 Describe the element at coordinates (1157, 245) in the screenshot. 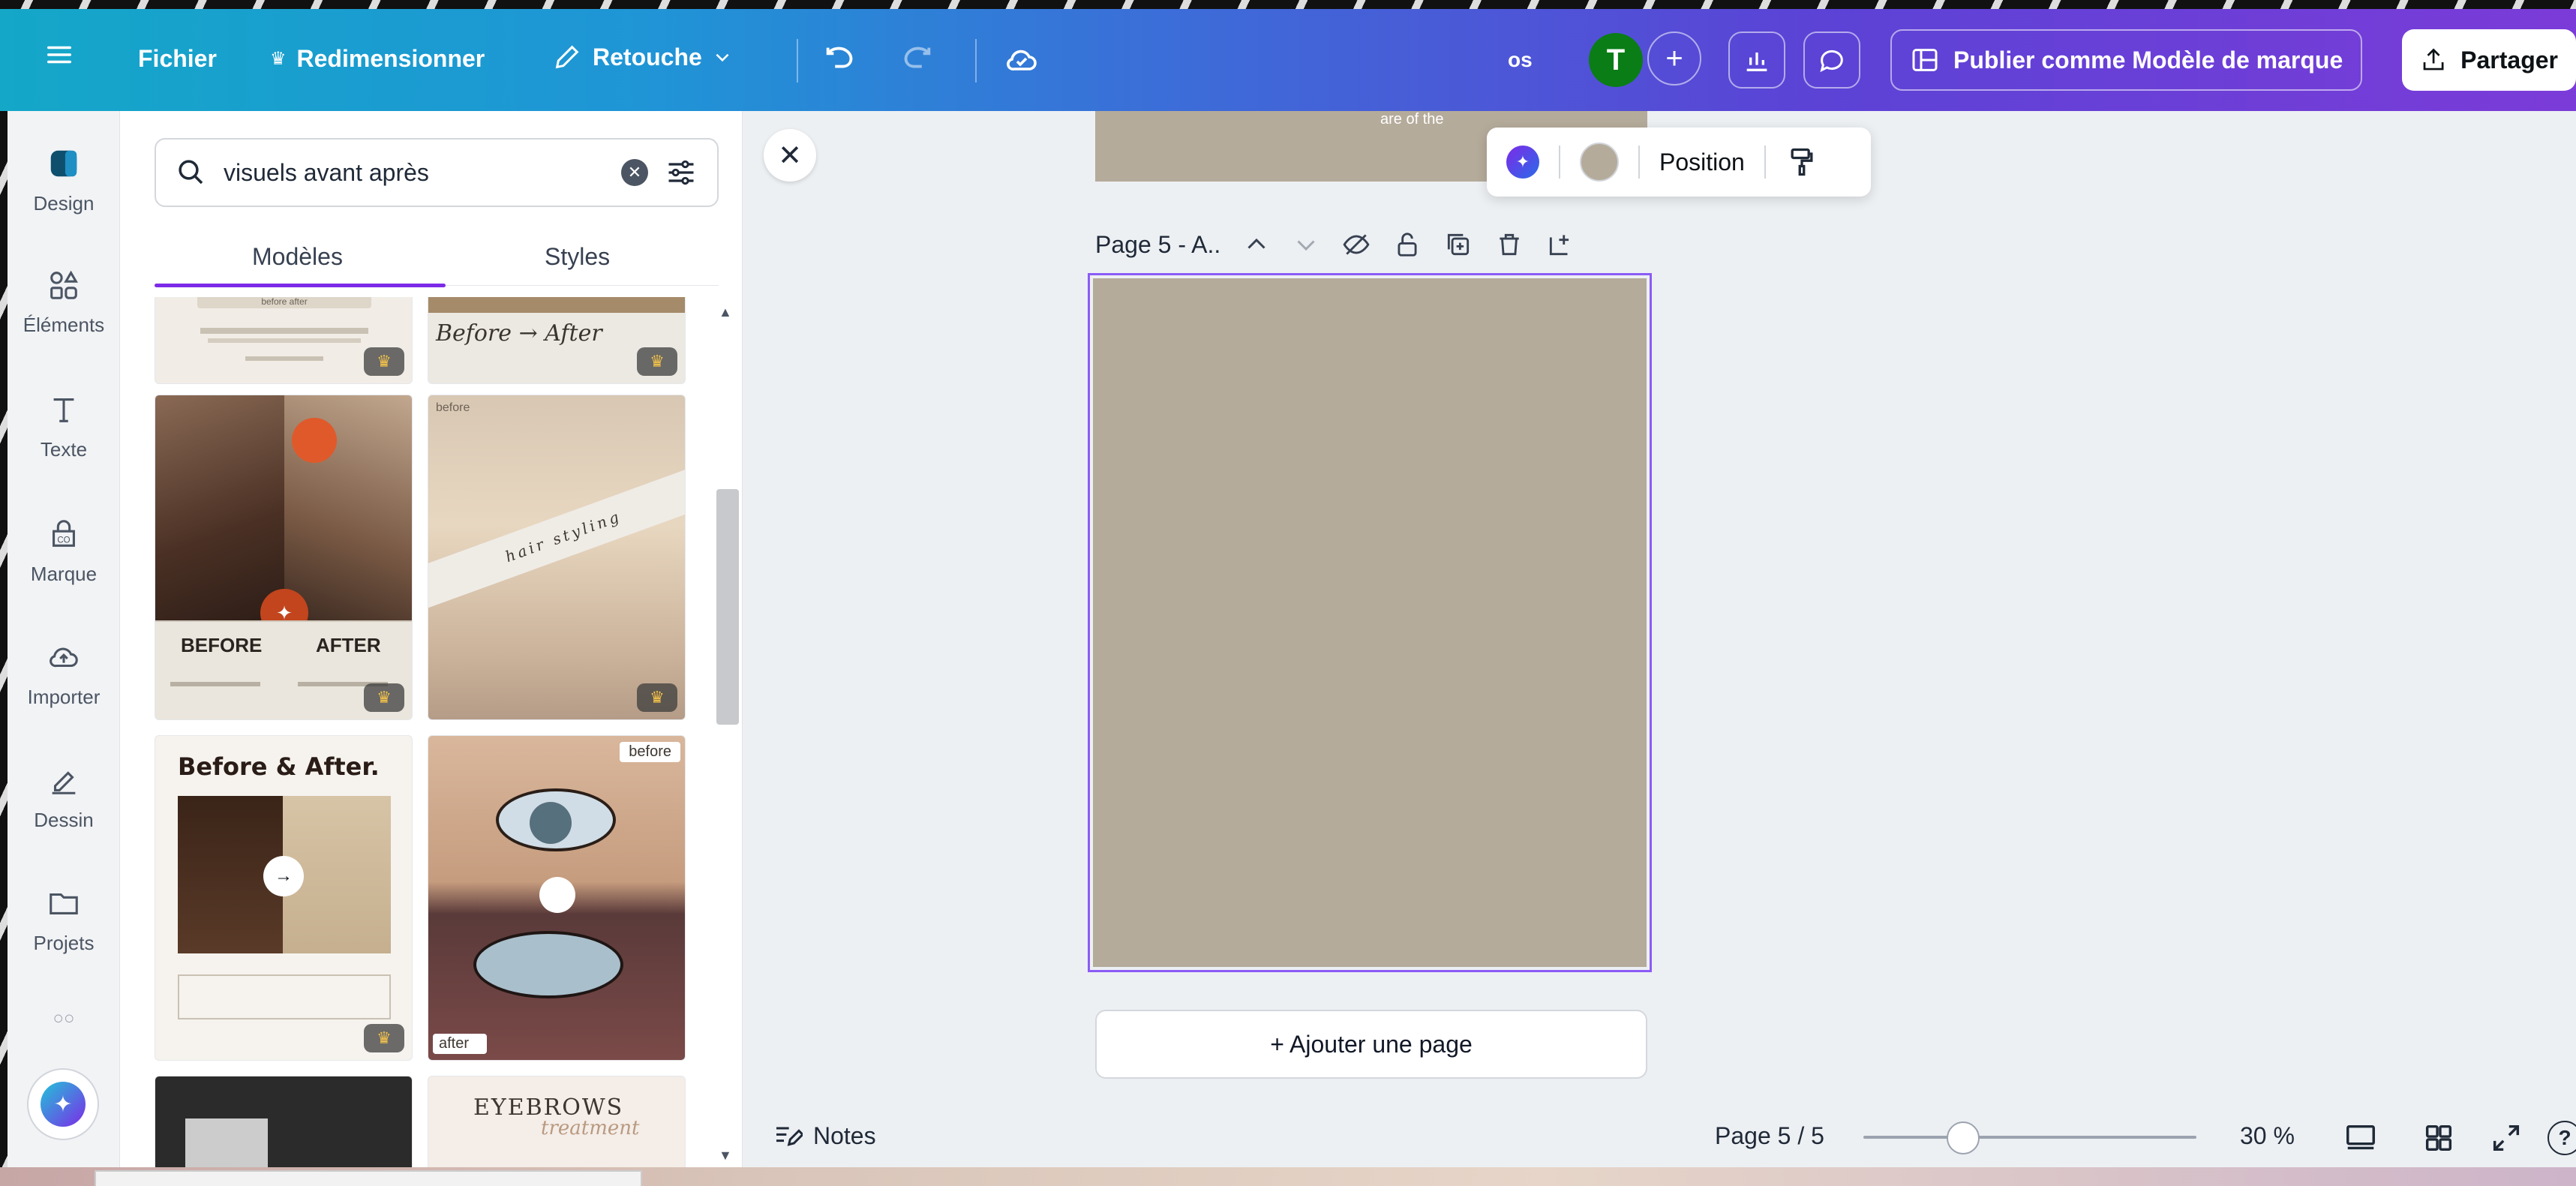

I see `page-title: Page 5 - A..` at that location.